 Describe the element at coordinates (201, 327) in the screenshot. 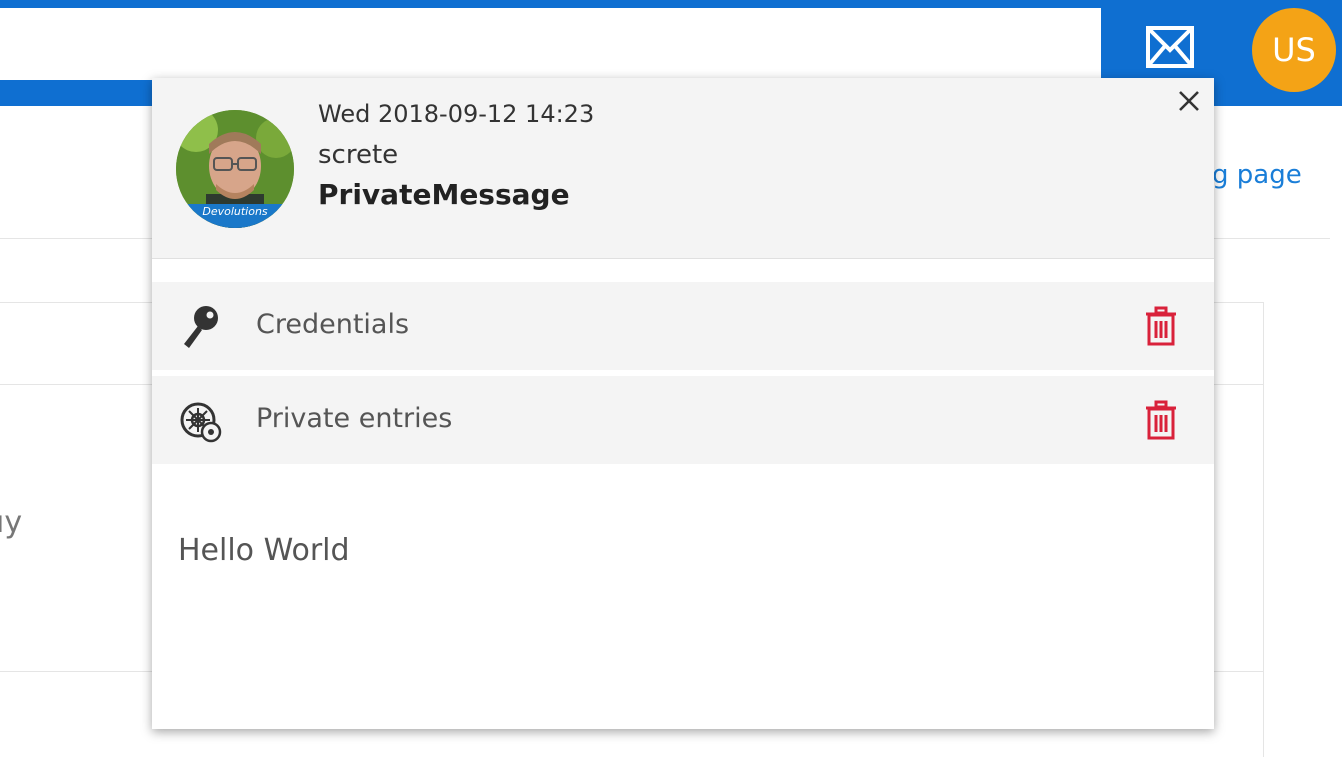

I see `key-icon` at that location.